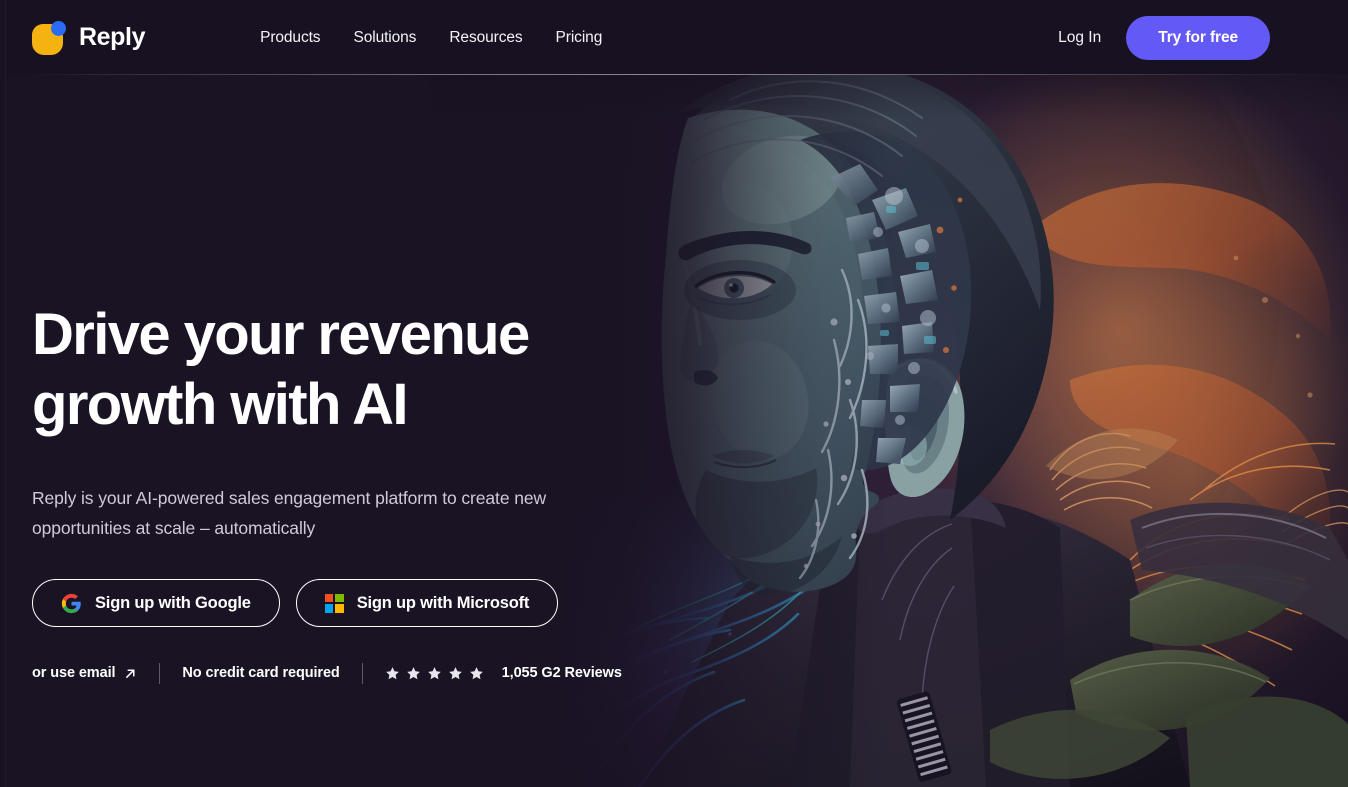 The height and width of the screenshot is (787, 1348). I want to click on nav-item-pricing: Pricing, so click(579, 38).